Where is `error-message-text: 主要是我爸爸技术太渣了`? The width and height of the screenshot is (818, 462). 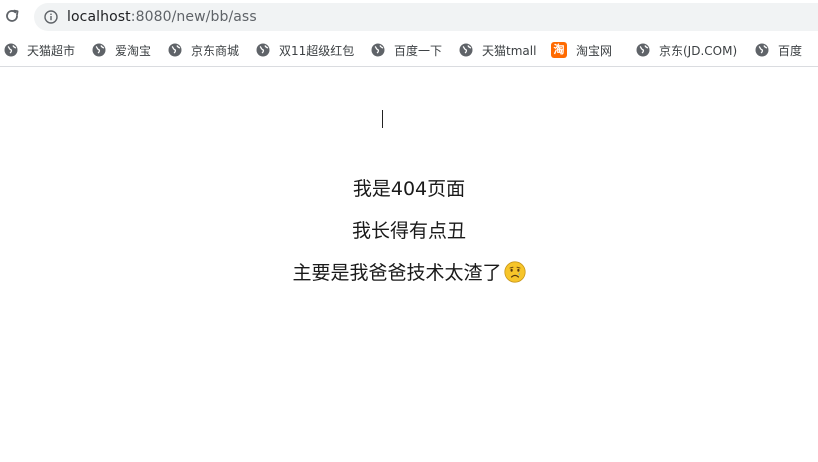 error-message-text: 主要是我爸爸技术太渣了 is located at coordinates (397, 273).